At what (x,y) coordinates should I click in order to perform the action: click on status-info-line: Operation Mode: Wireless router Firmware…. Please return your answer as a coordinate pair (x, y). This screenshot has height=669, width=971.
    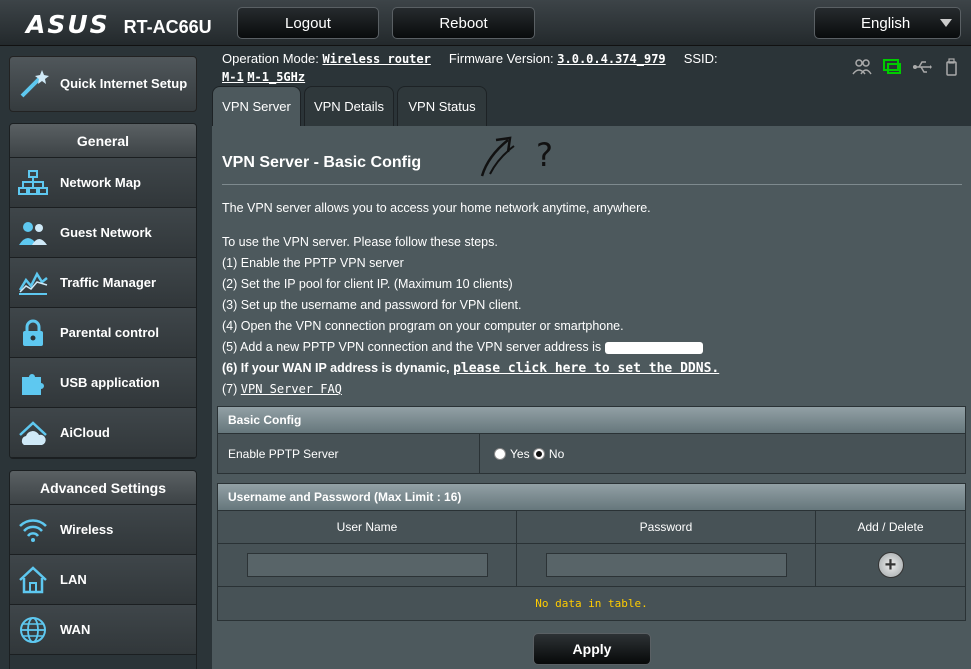
    Looking at the image, I should click on (522, 68).